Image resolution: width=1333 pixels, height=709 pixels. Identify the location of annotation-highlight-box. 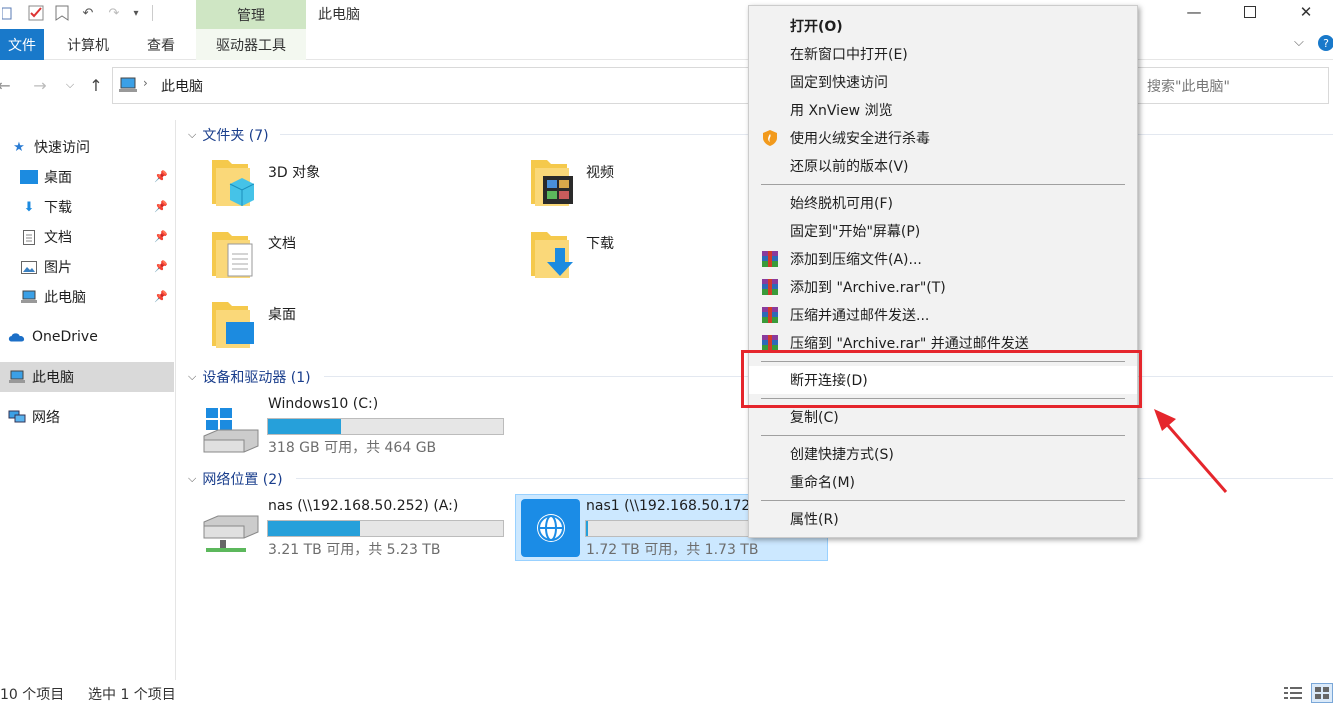
(941, 379).